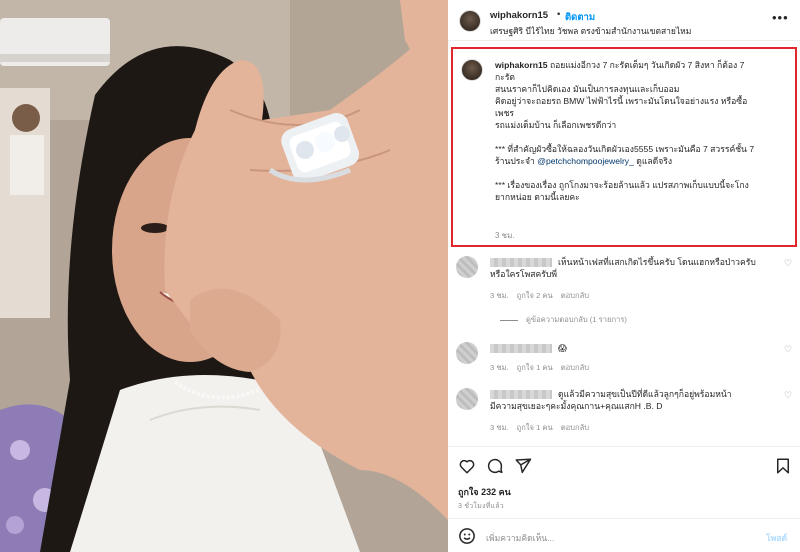 The width and height of the screenshot is (800, 552). I want to click on comment-likes: ถูกใจ 2 คน, so click(535, 295).